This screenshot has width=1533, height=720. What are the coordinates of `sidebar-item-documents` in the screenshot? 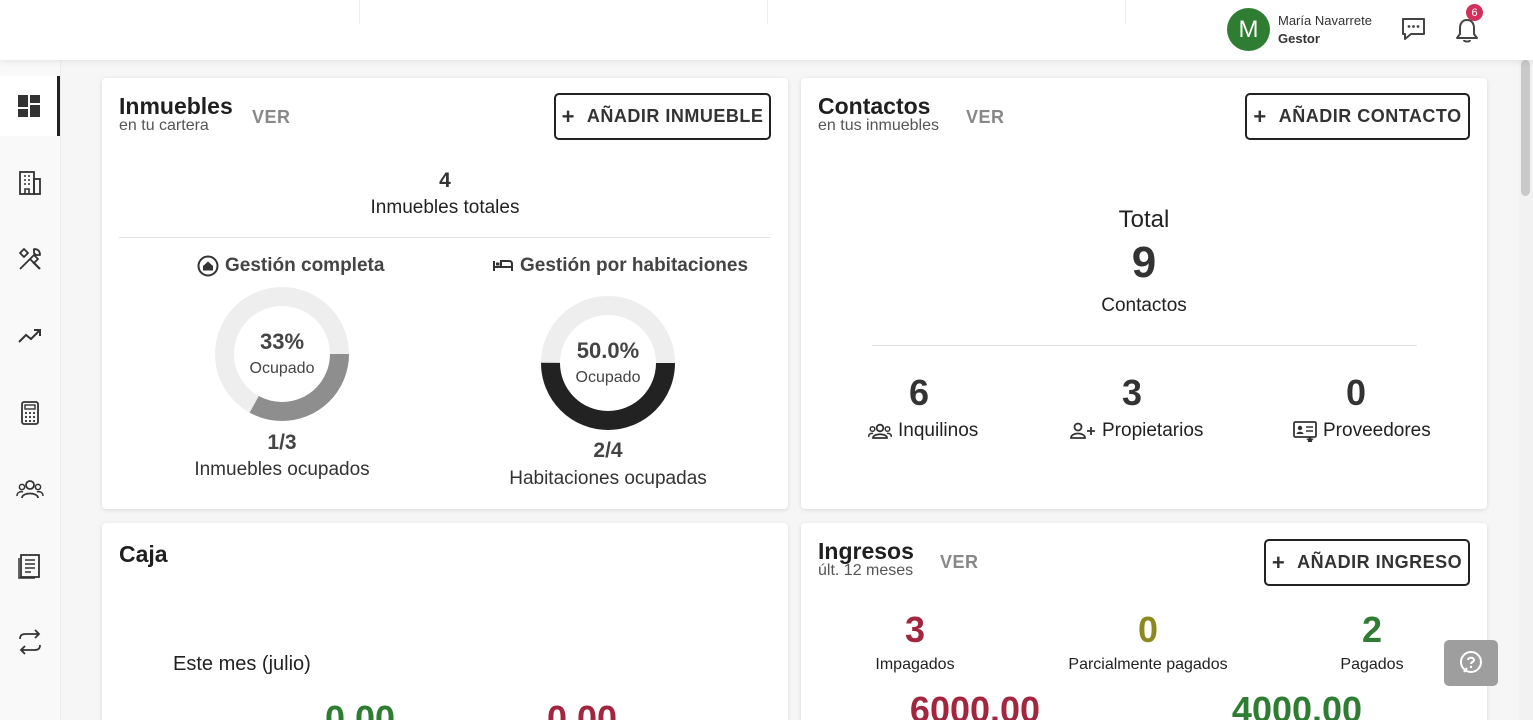 It's located at (30, 566).